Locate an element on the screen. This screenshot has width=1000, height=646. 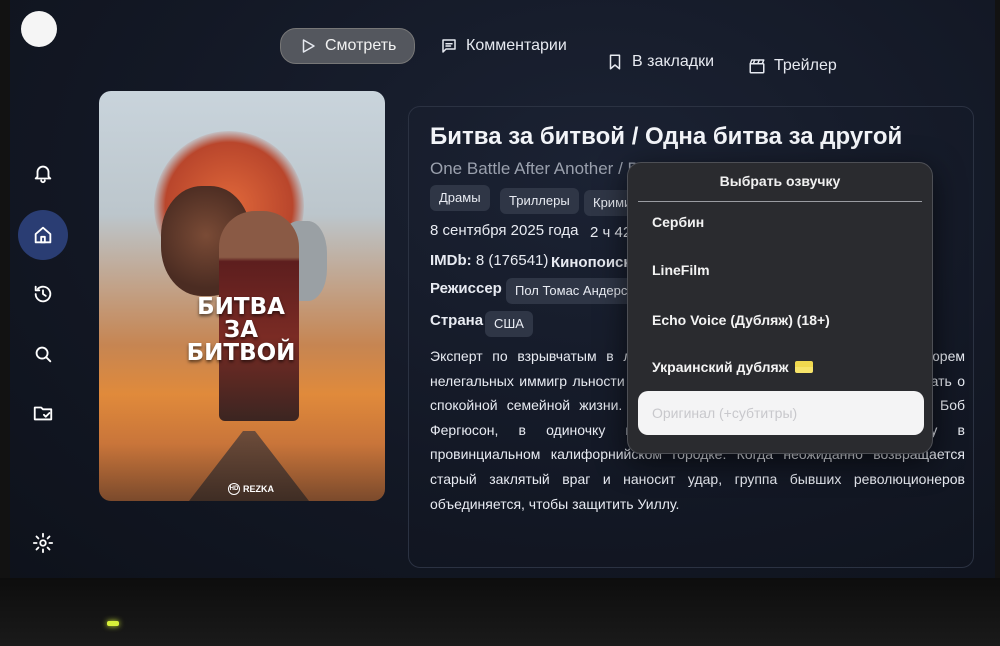
clapper-icon is located at coordinates (757, 66).